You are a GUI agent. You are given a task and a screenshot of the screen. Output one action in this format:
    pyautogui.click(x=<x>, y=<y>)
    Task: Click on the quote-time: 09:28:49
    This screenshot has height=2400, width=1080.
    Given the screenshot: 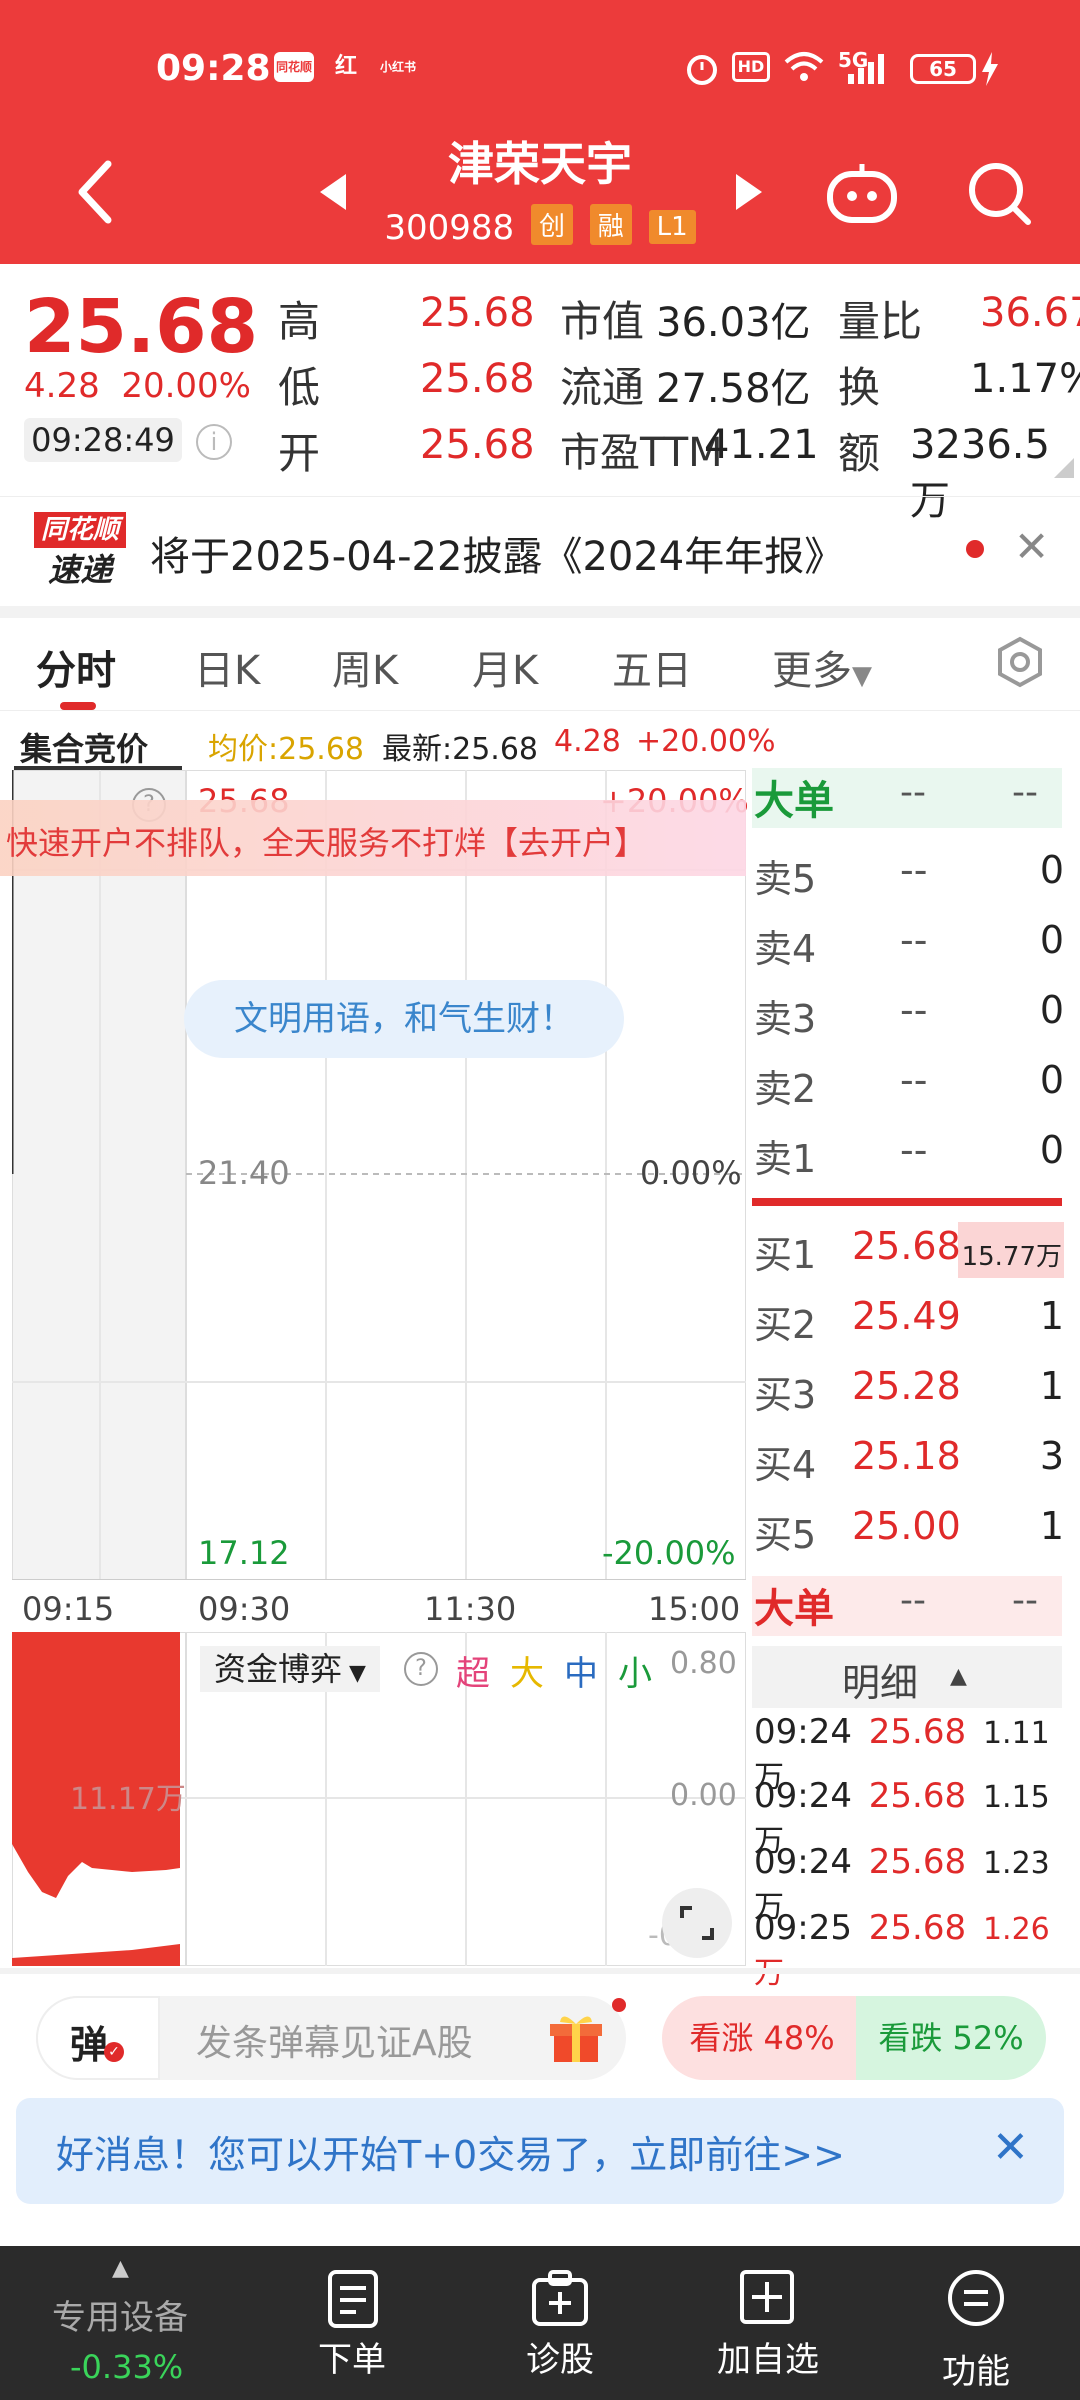 What is the action you would take?
    pyautogui.click(x=103, y=440)
    